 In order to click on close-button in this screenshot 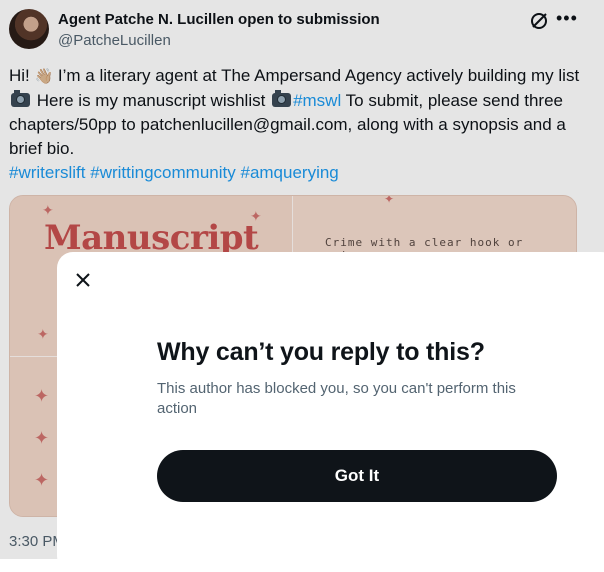, I will do `click(83, 280)`.